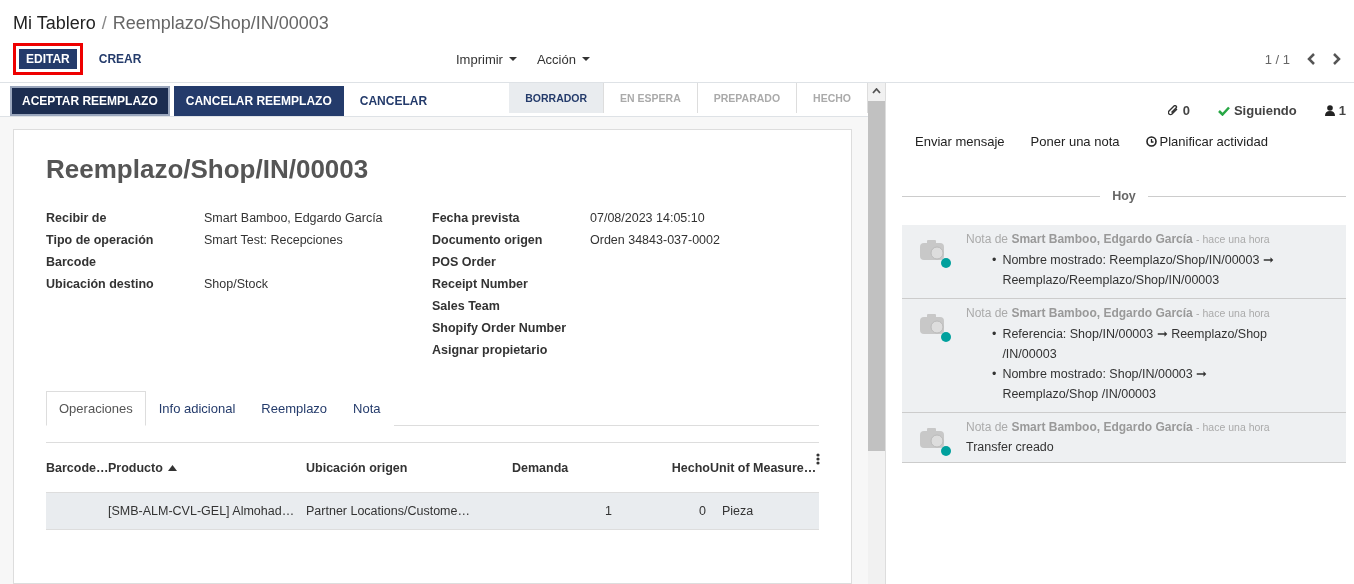 Image resolution: width=1354 pixels, height=584 pixels. What do you see at coordinates (207, 467) in the screenshot?
I see `column-header: Producto` at bounding box center [207, 467].